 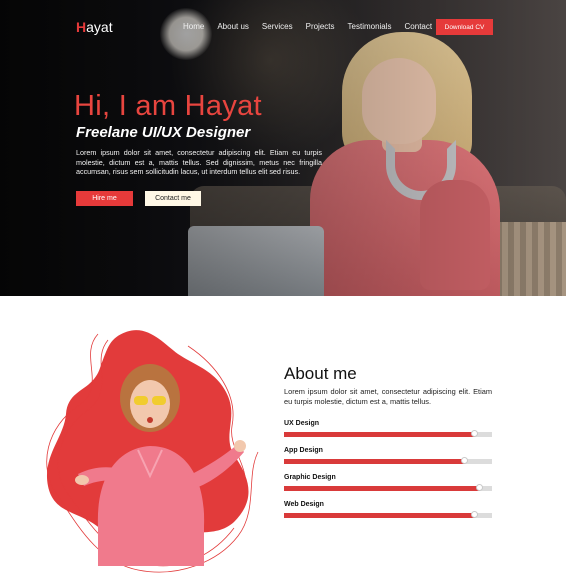 What do you see at coordinates (233, 26) in the screenshot?
I see `nav-about-us: About us` at bounding box center [233, 26].